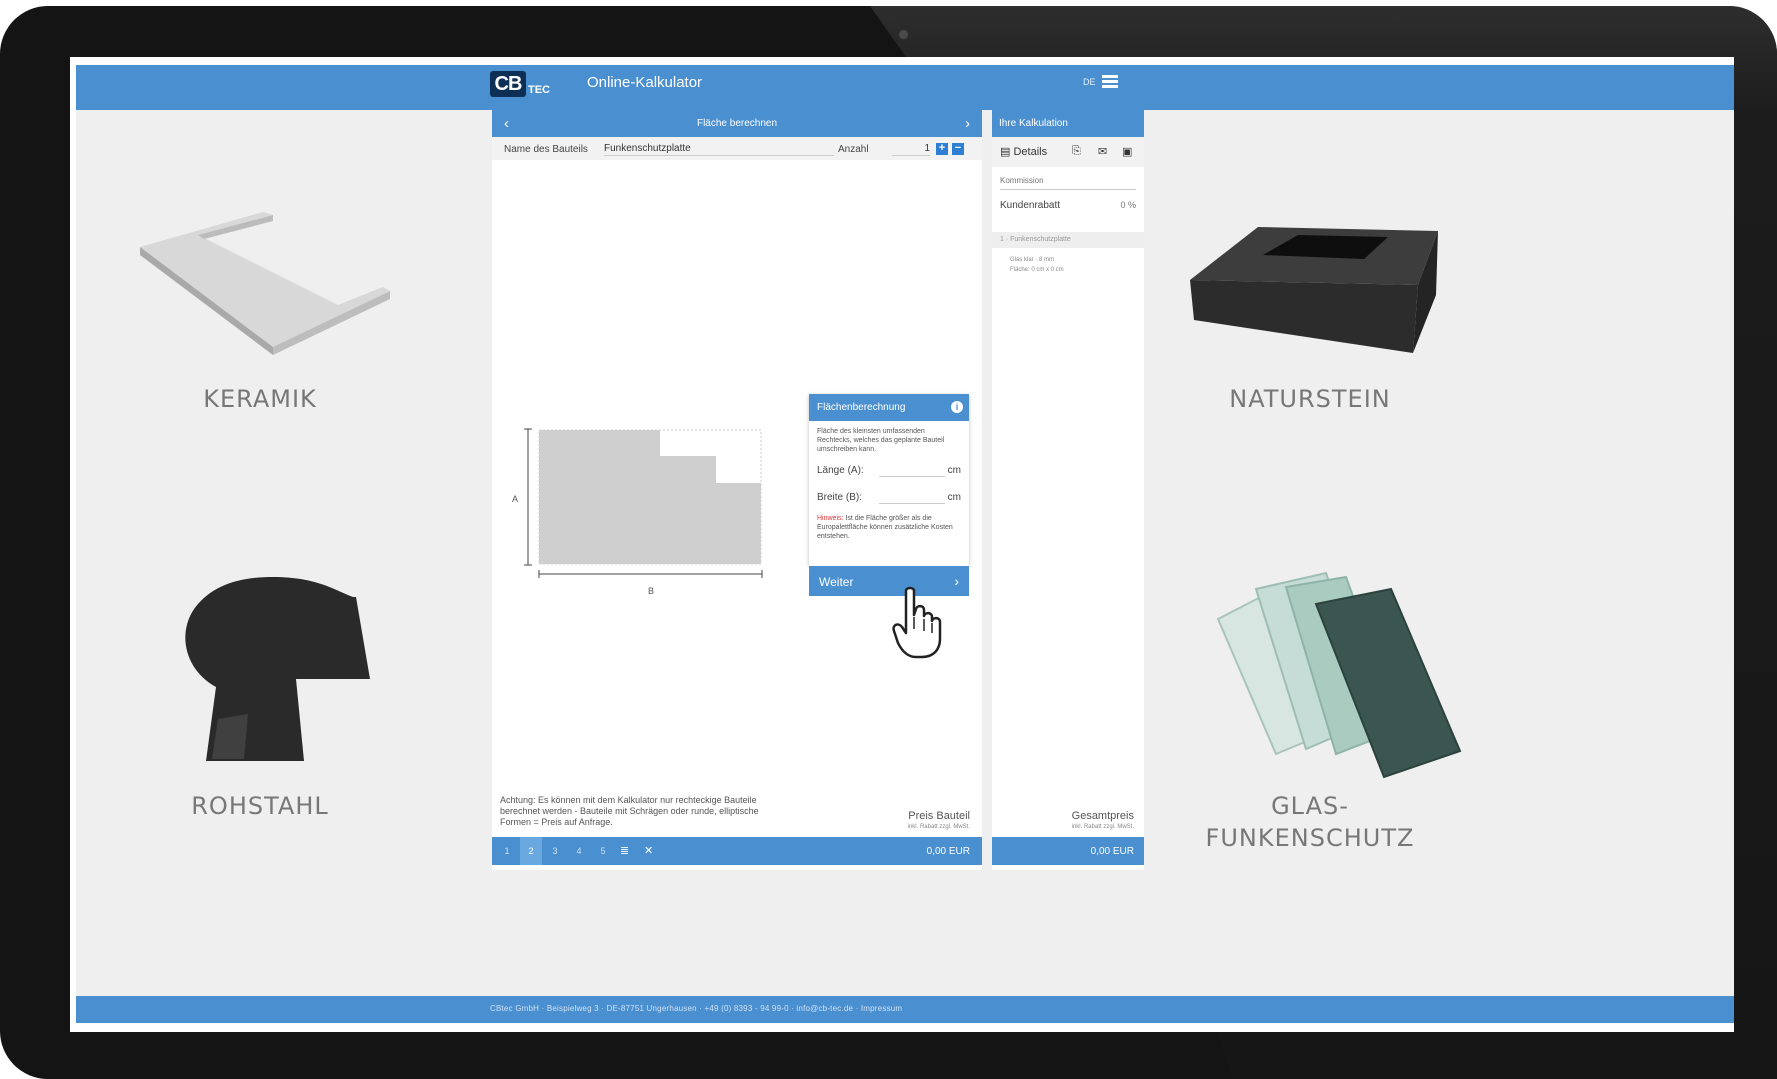  I want to click on decrement-button: −, so click(958, 149).